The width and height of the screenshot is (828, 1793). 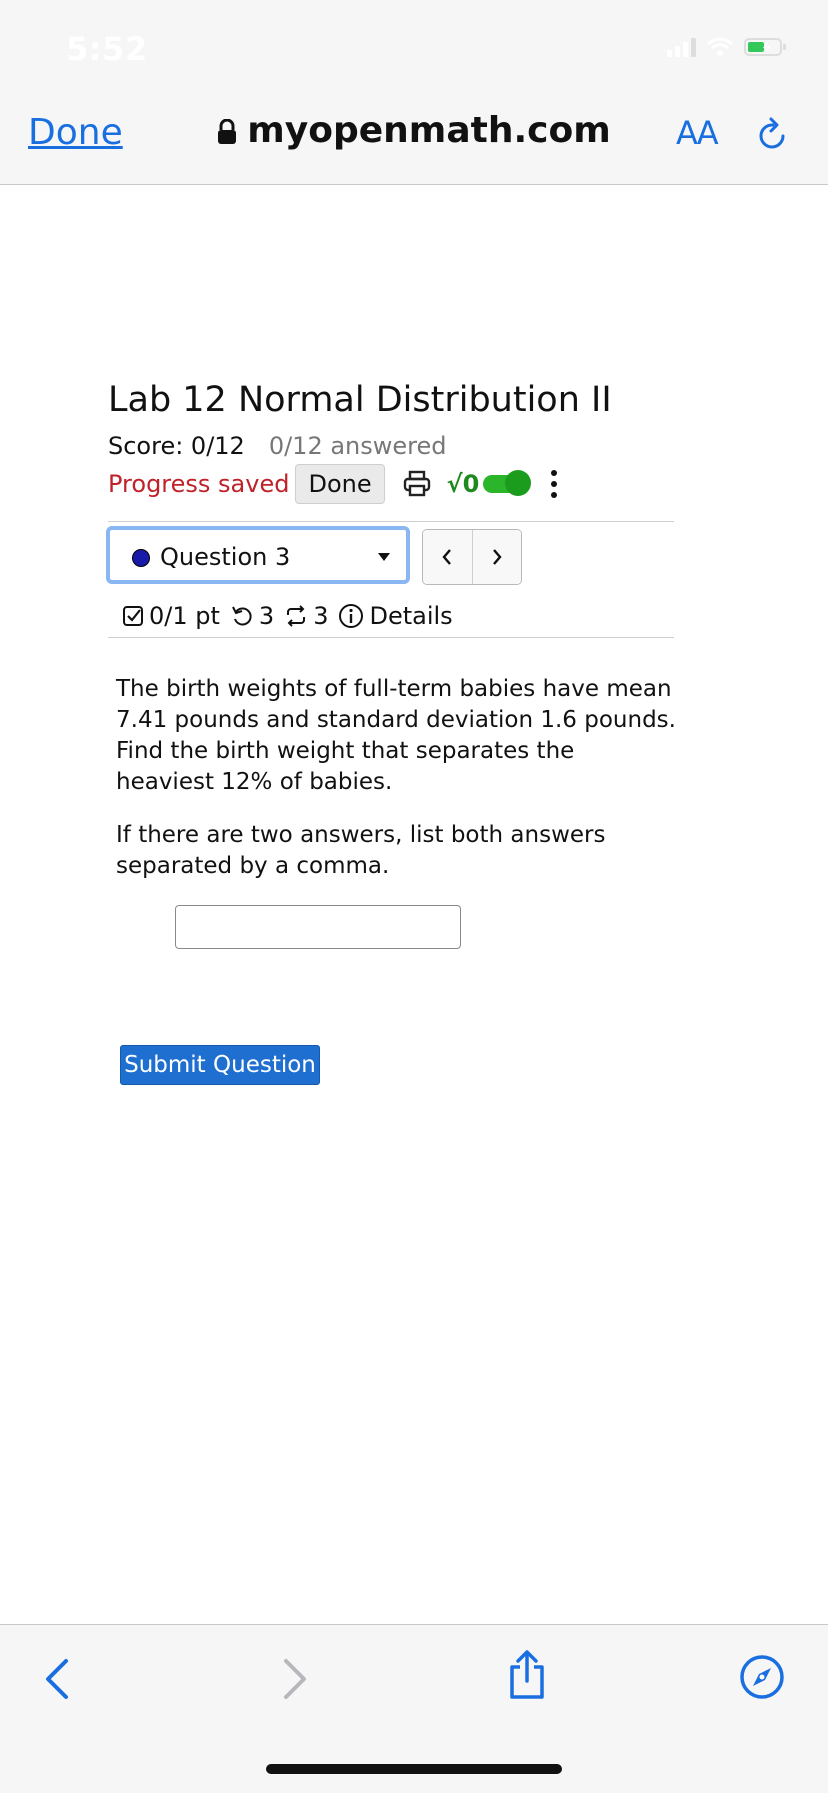 I want to click on regen-count: 3, so click(x=321, y=616).